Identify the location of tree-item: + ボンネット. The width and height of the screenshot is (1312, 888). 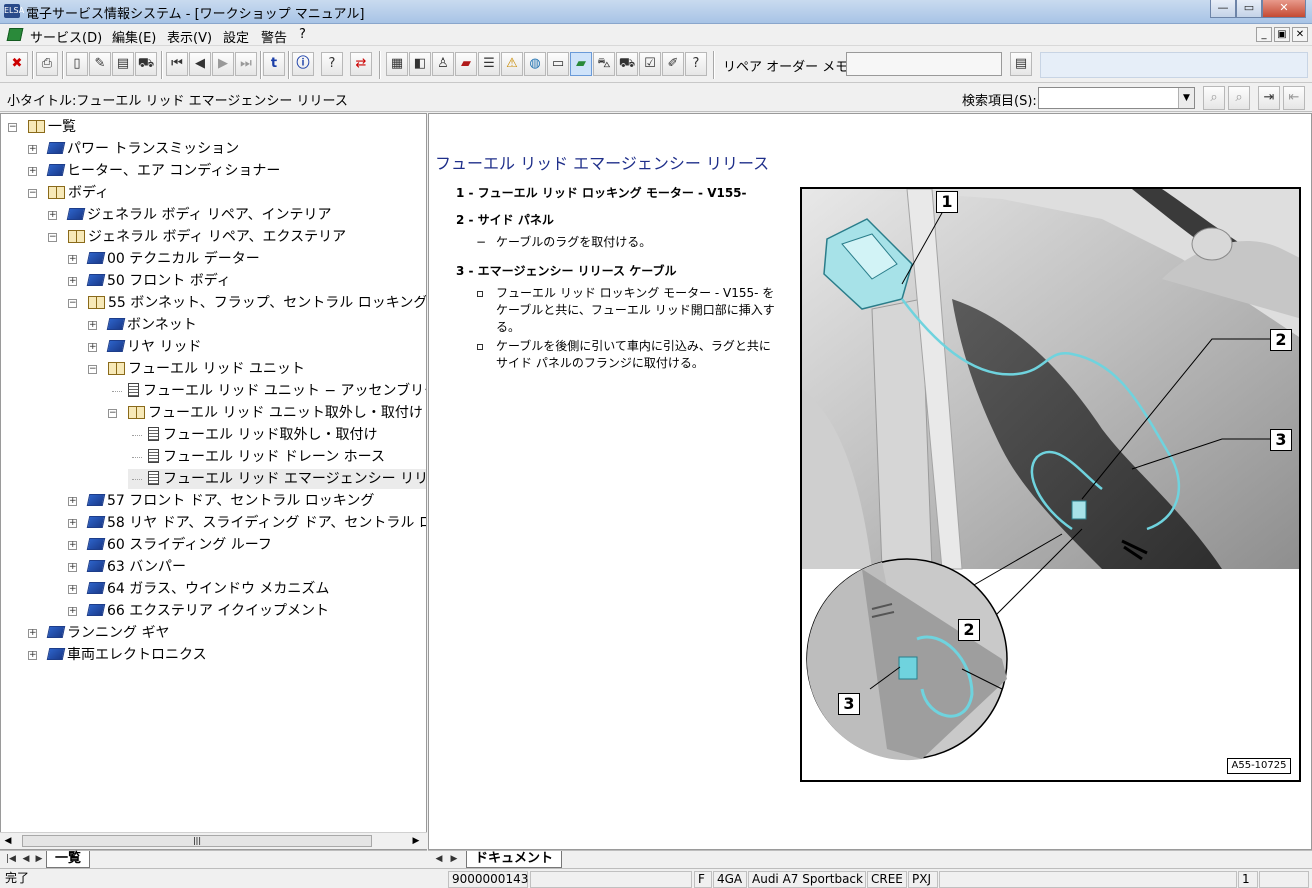
(142, 325).